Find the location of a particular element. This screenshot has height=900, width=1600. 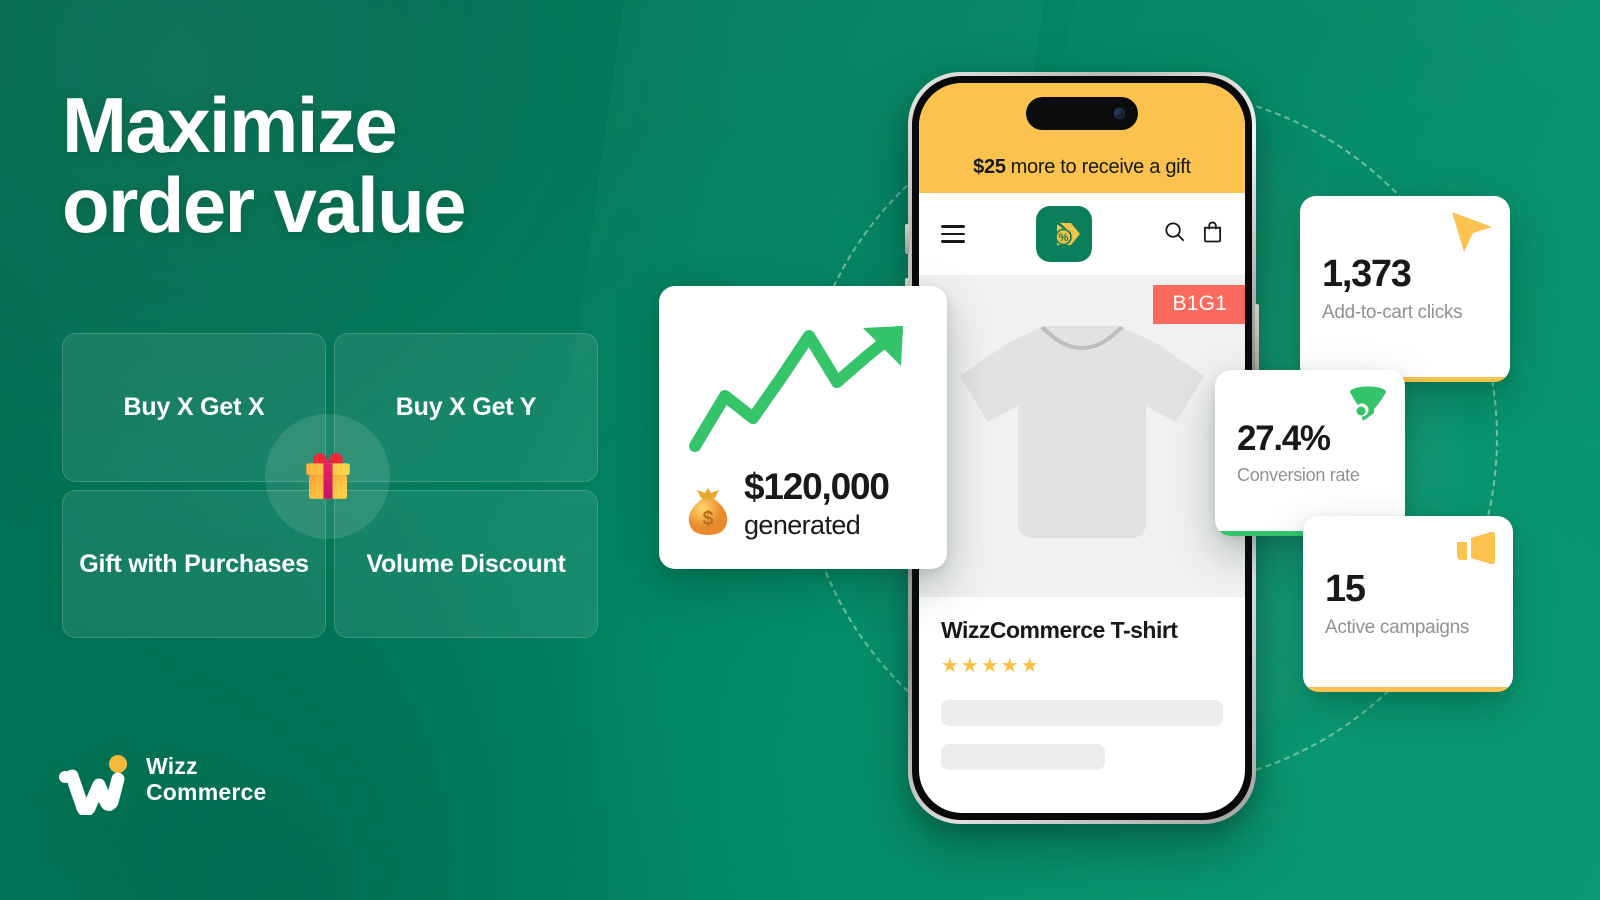

trending-up-arrow-icon is located at coordinates (803, 389).